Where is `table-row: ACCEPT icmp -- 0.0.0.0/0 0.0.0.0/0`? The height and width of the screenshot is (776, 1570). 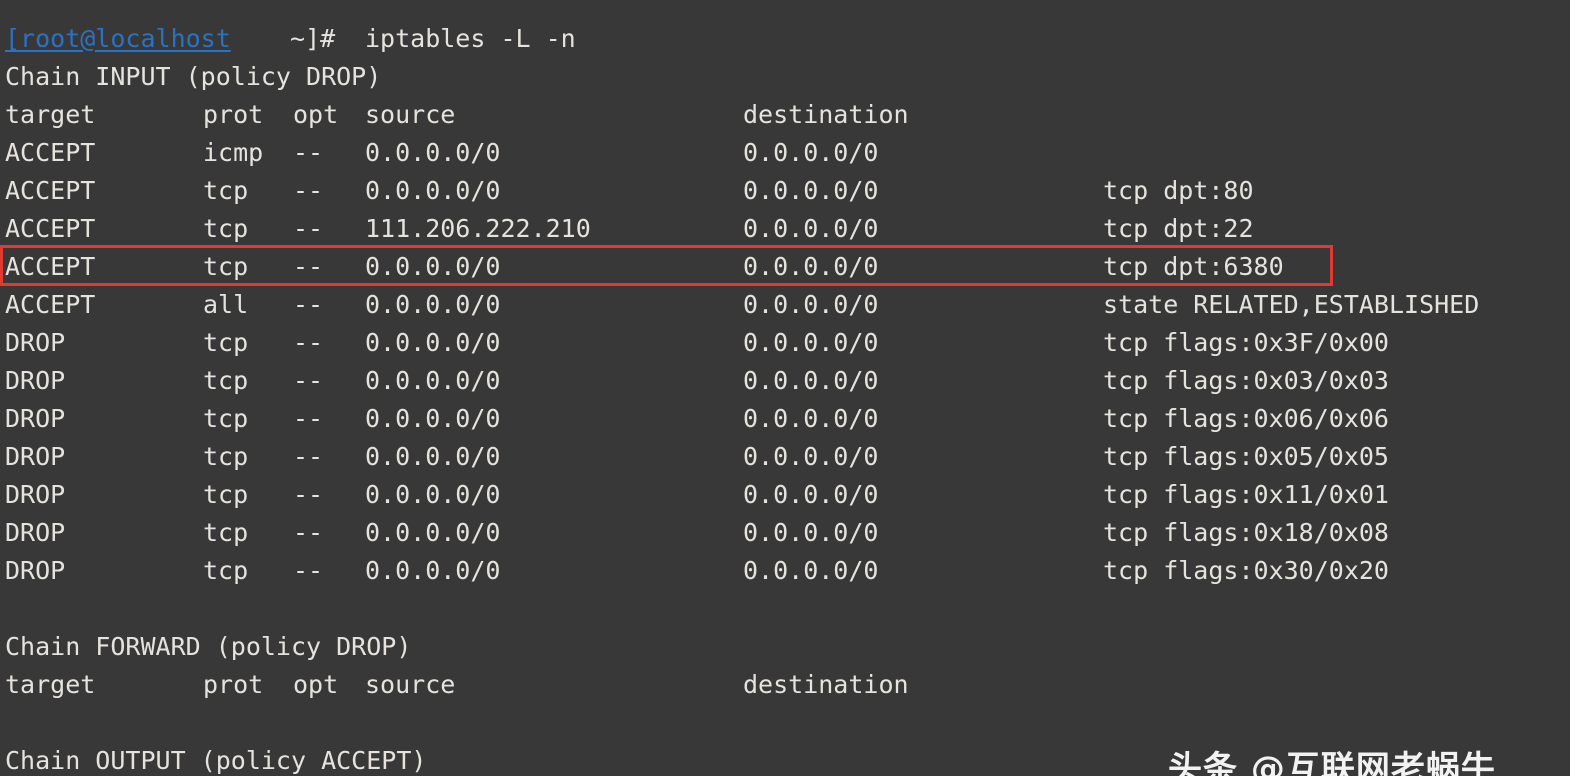
table-row: ACCEPT icmp -- 0.0.0.0/0 0.0.0.0/0 is located at coordinates (785, 153).